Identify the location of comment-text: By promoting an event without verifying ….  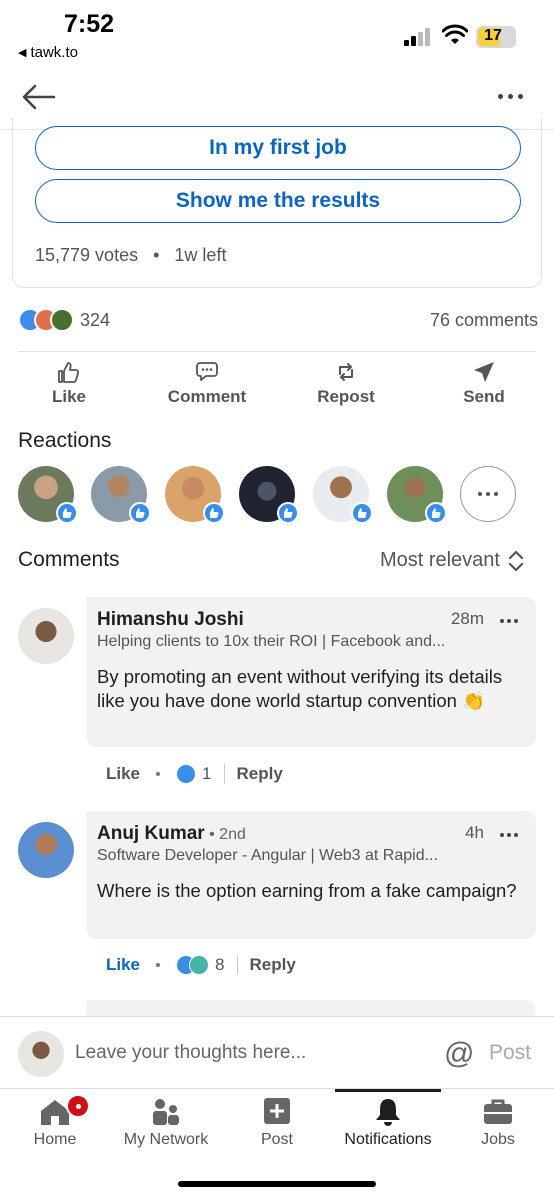
(300, 688).